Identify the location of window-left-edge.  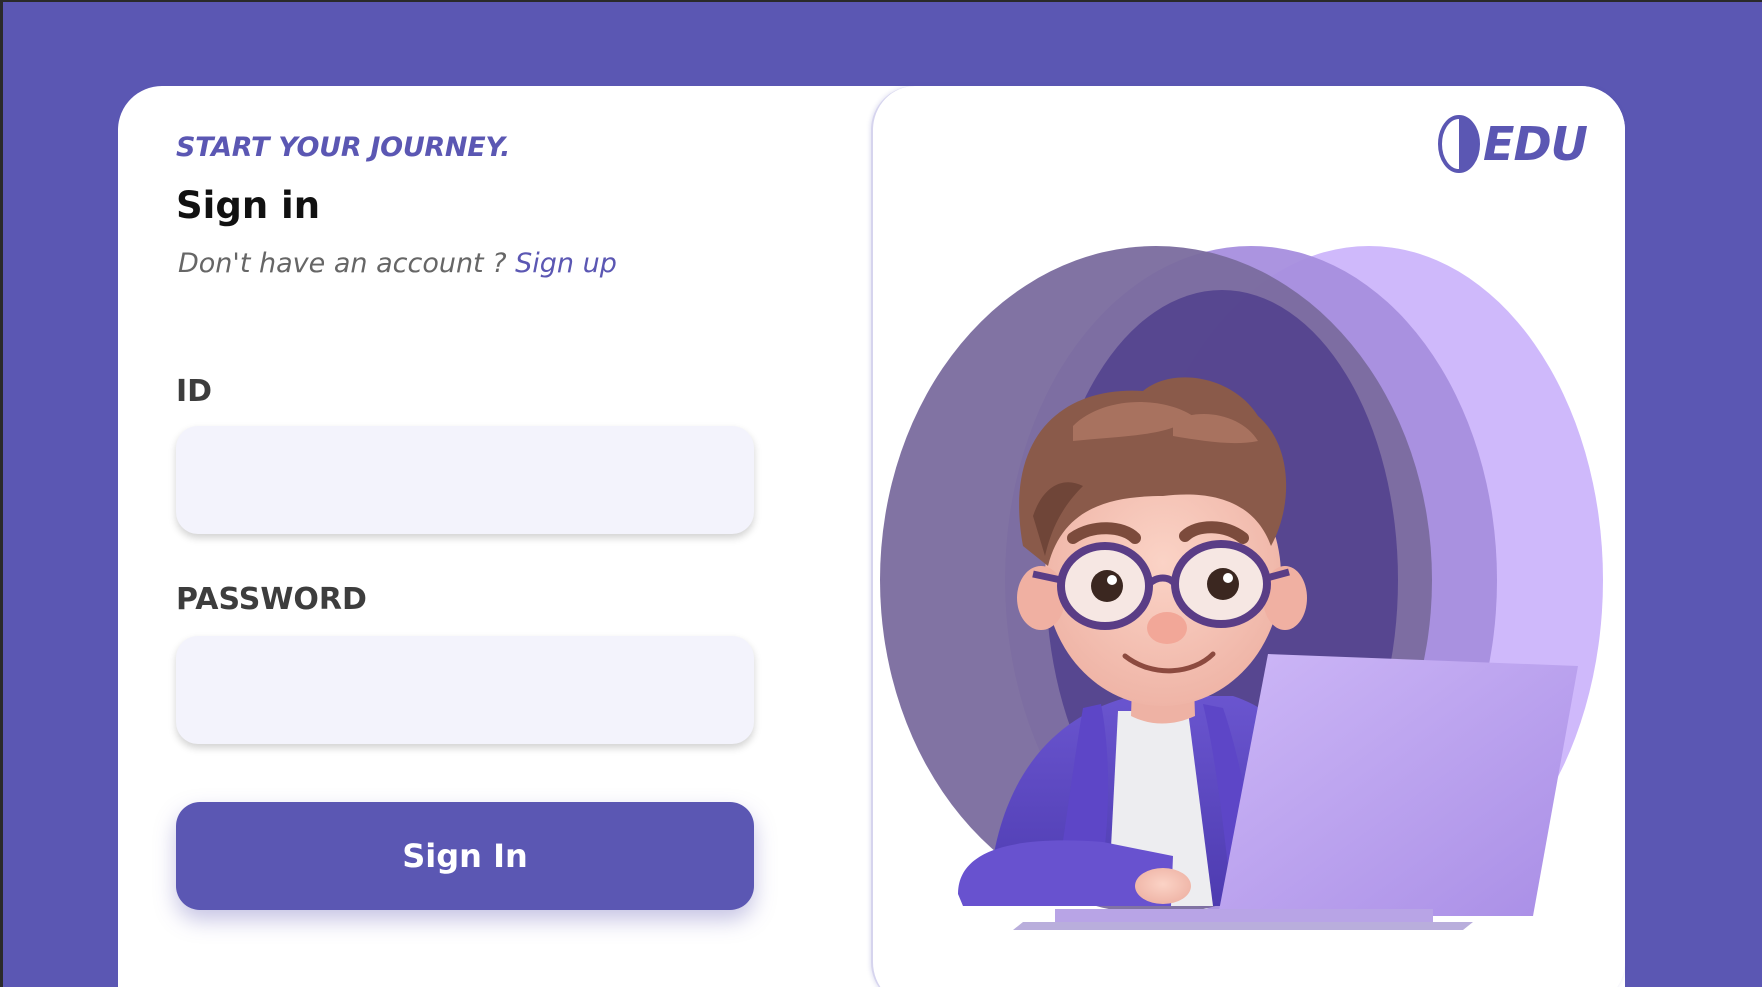
(1, 493).